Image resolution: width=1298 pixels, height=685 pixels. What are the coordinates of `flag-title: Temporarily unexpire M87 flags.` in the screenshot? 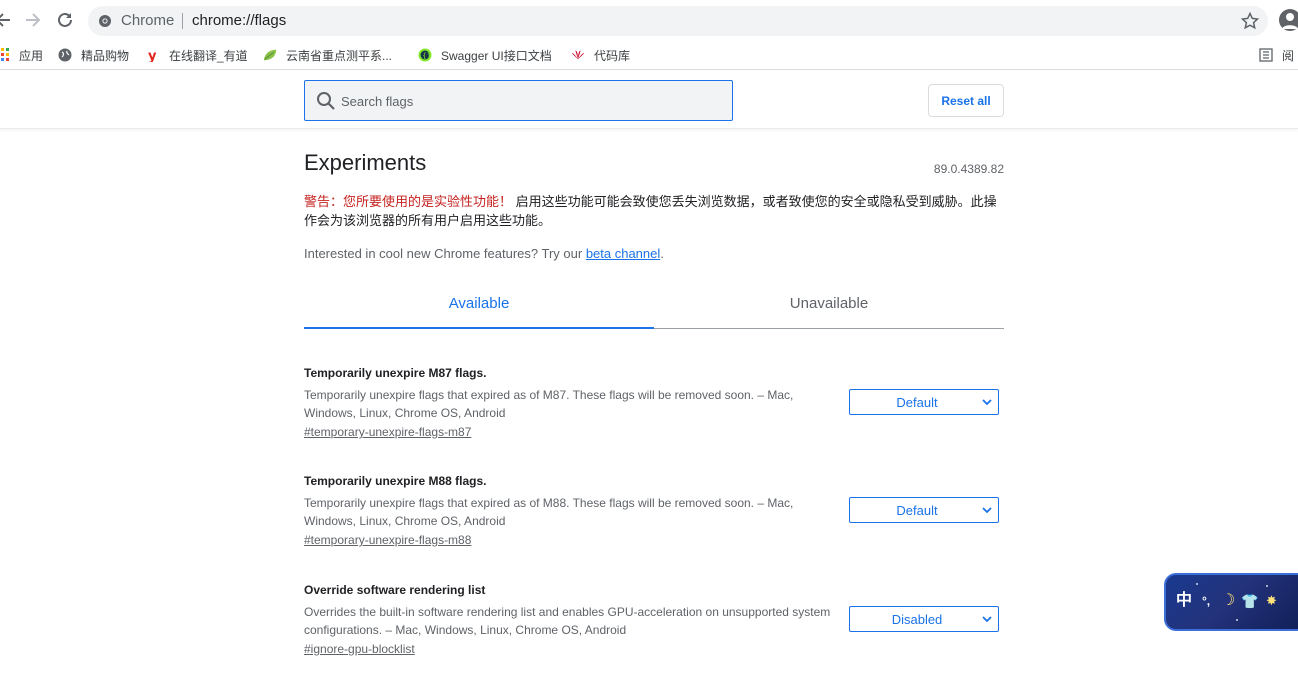 It's located at (395, 373).